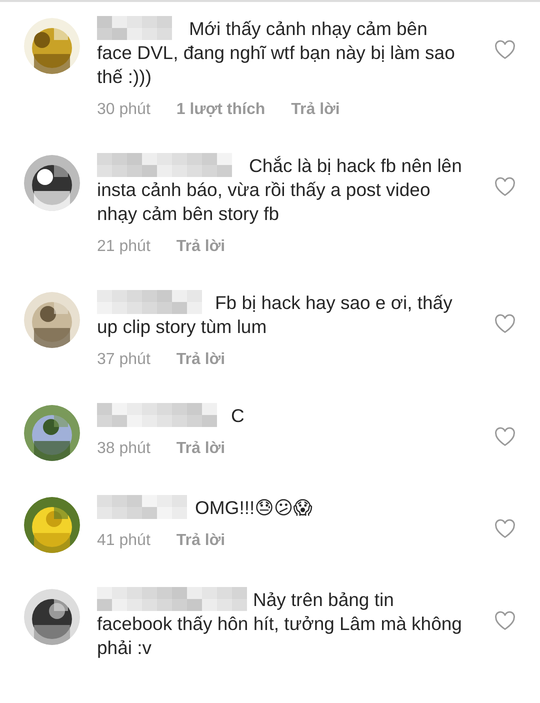 Image resolution: width=540 pixels, height=703 pixels. What do you see at coordinates (123, 110) in the screenshot?
I see `comment-time: 30 phút` at bounding box center [123, 110].